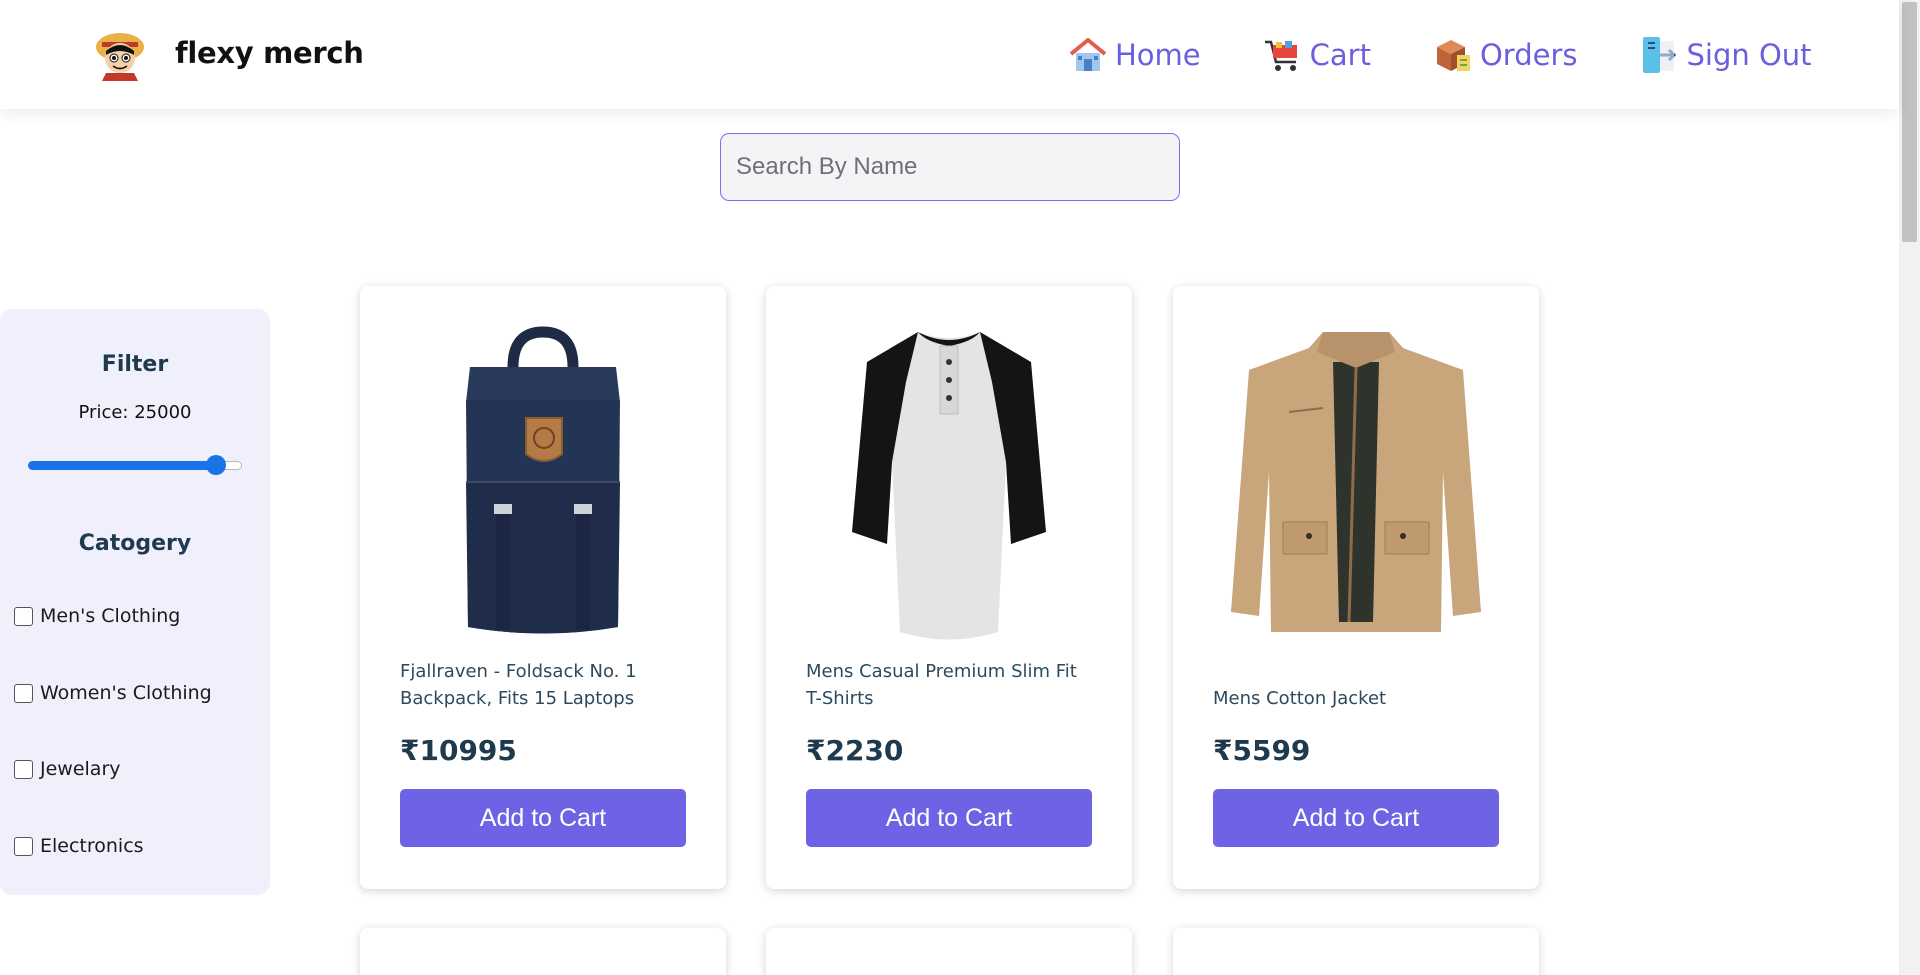 The width and height of the screenshot is (1920, 975). I want to click on slider-thumb, so click(216, 465).